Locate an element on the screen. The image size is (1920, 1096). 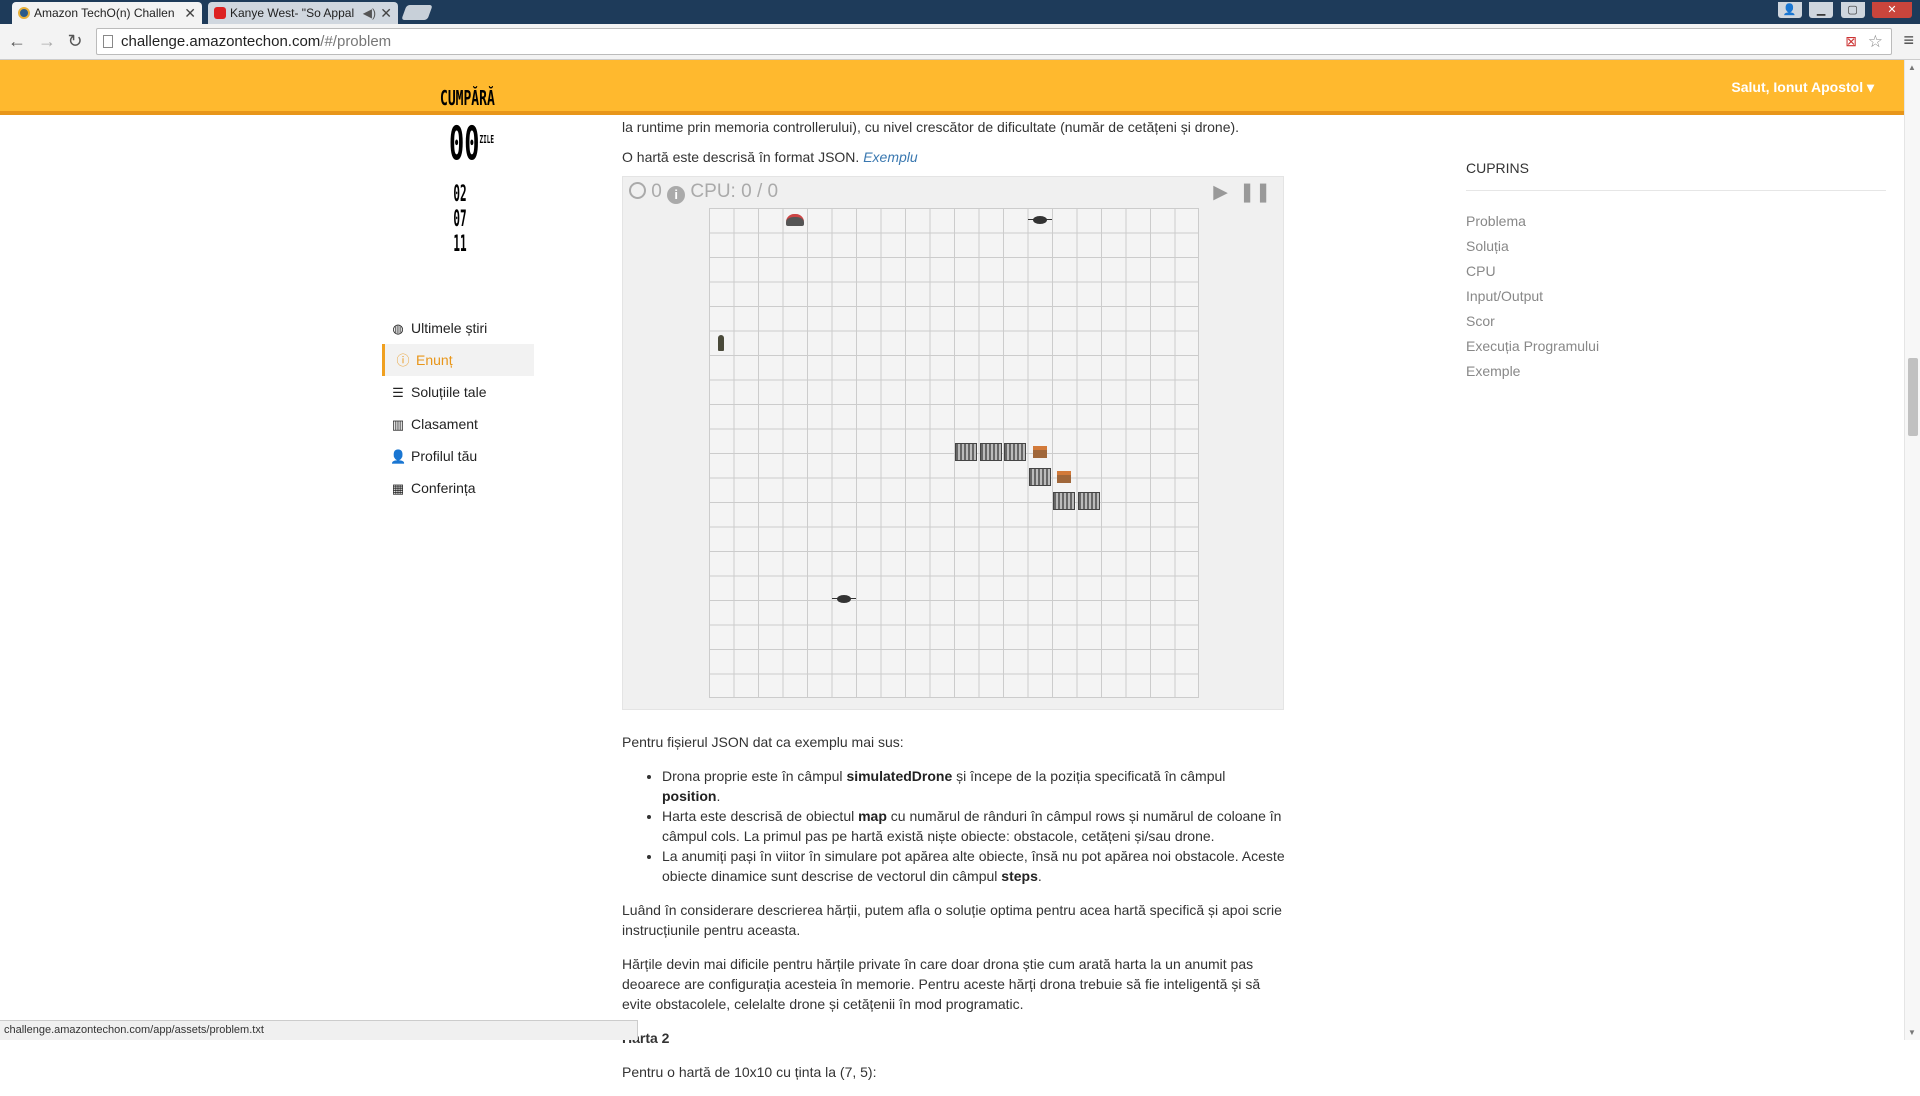
sidebar-item-ranking: ▥ Clasament is located at coordinates (458, 424).